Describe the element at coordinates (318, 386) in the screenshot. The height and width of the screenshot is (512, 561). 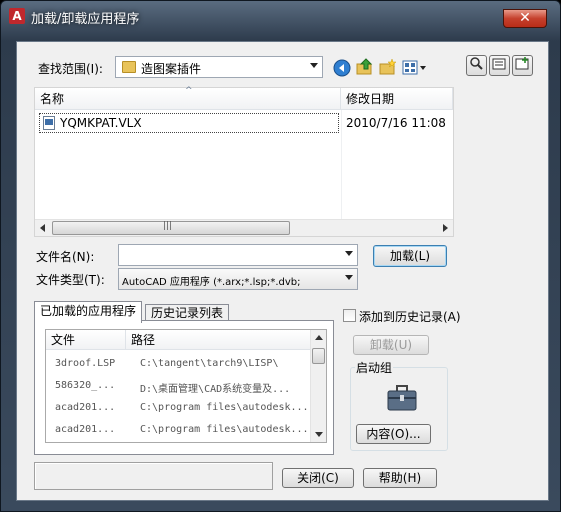
I see `vertical-scrollbar` at that location.